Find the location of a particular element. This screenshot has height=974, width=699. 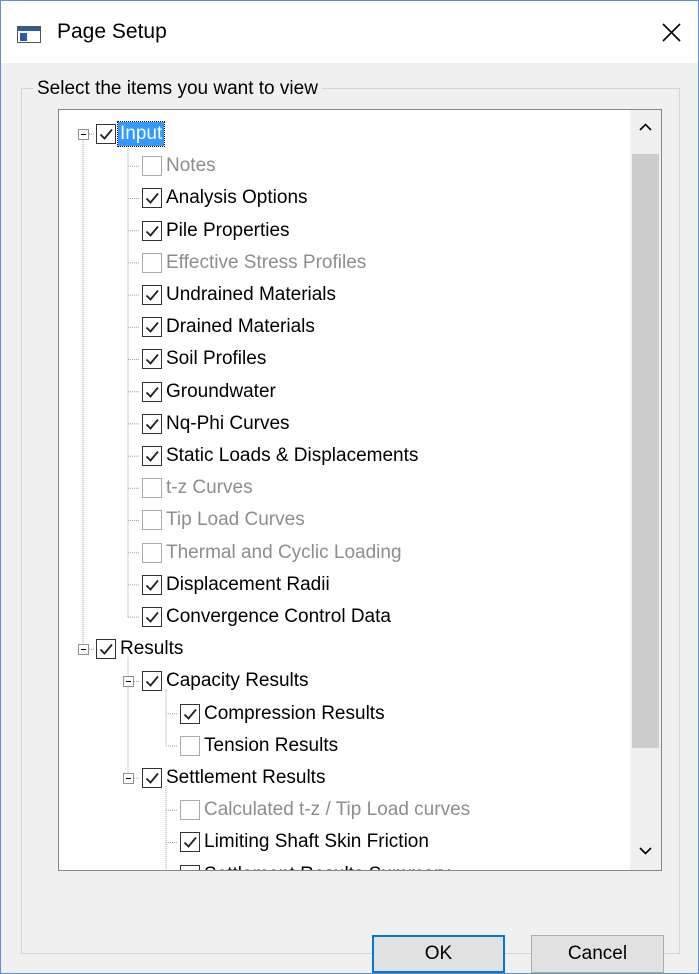

tree-item: Input is located at coordinates (131, 134).